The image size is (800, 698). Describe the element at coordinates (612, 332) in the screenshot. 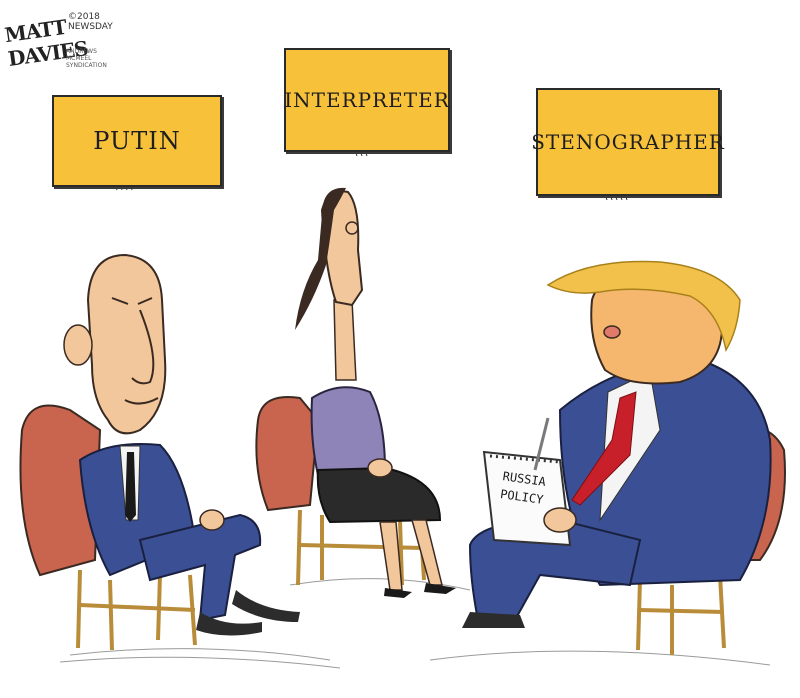

I see `right-mouth` at that location.